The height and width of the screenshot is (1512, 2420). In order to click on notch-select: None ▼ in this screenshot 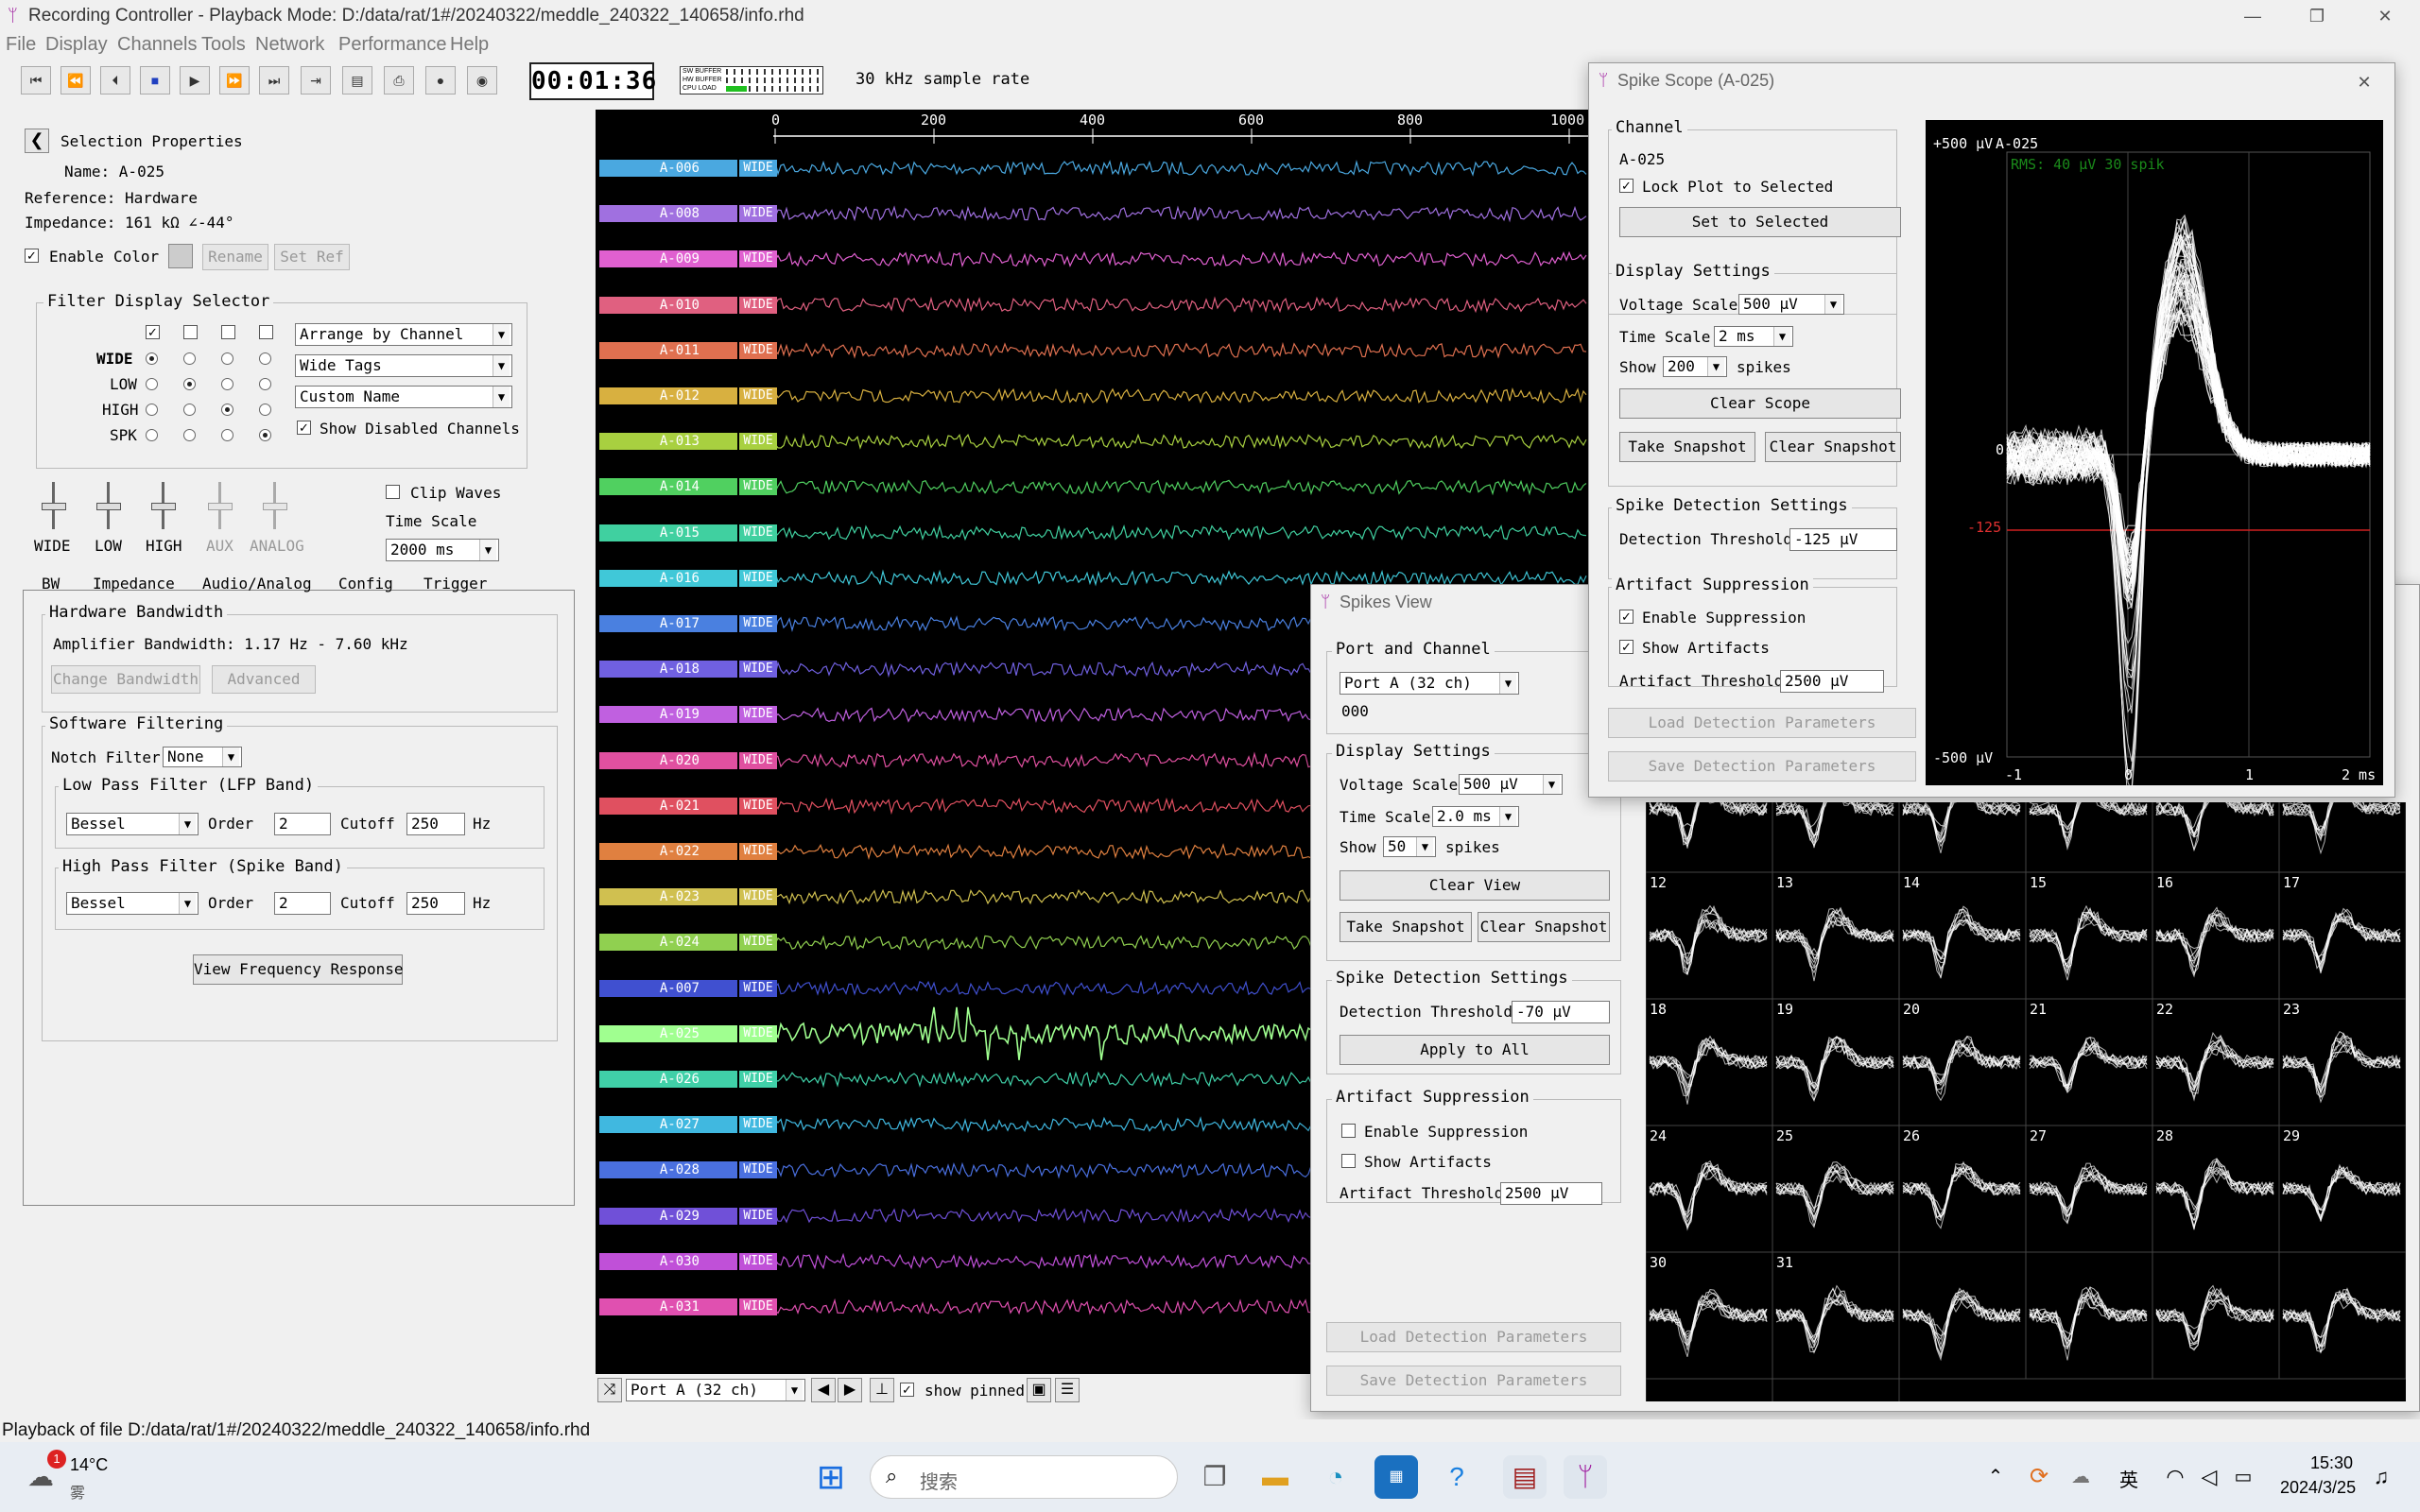, I will do `click(202, 757)`.